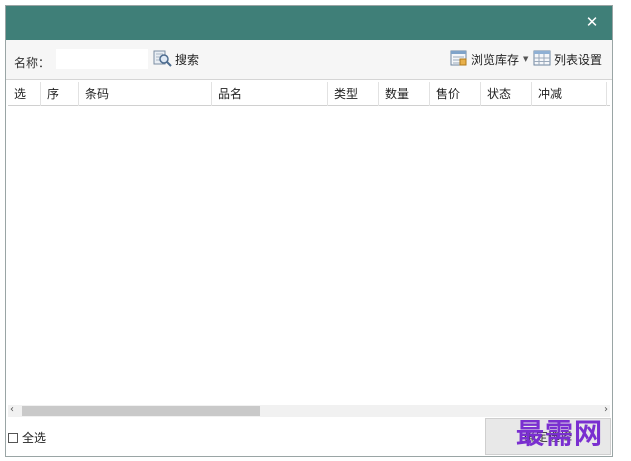  Describe the element at coordinates (455, 94) in the screenshot. I see `column-header-price: 售价` at that location.